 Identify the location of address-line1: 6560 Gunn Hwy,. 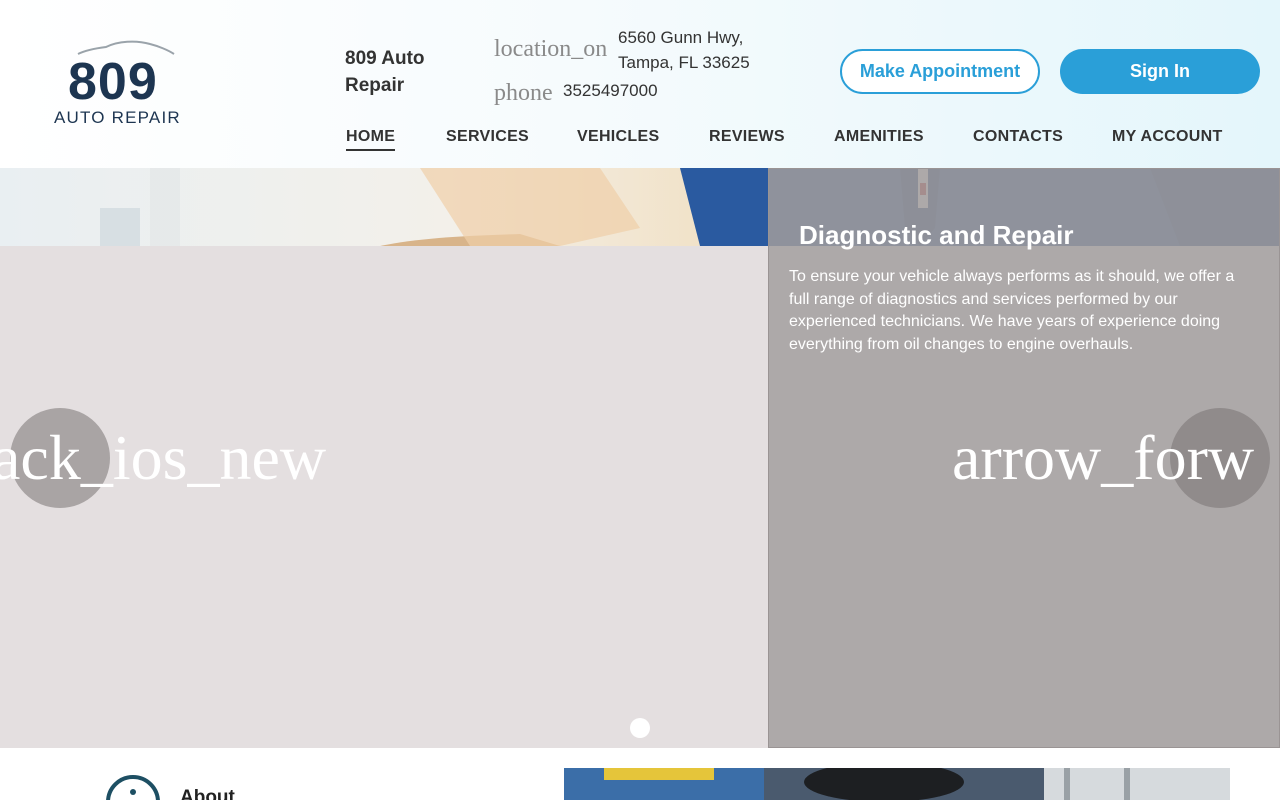
(681, 37).